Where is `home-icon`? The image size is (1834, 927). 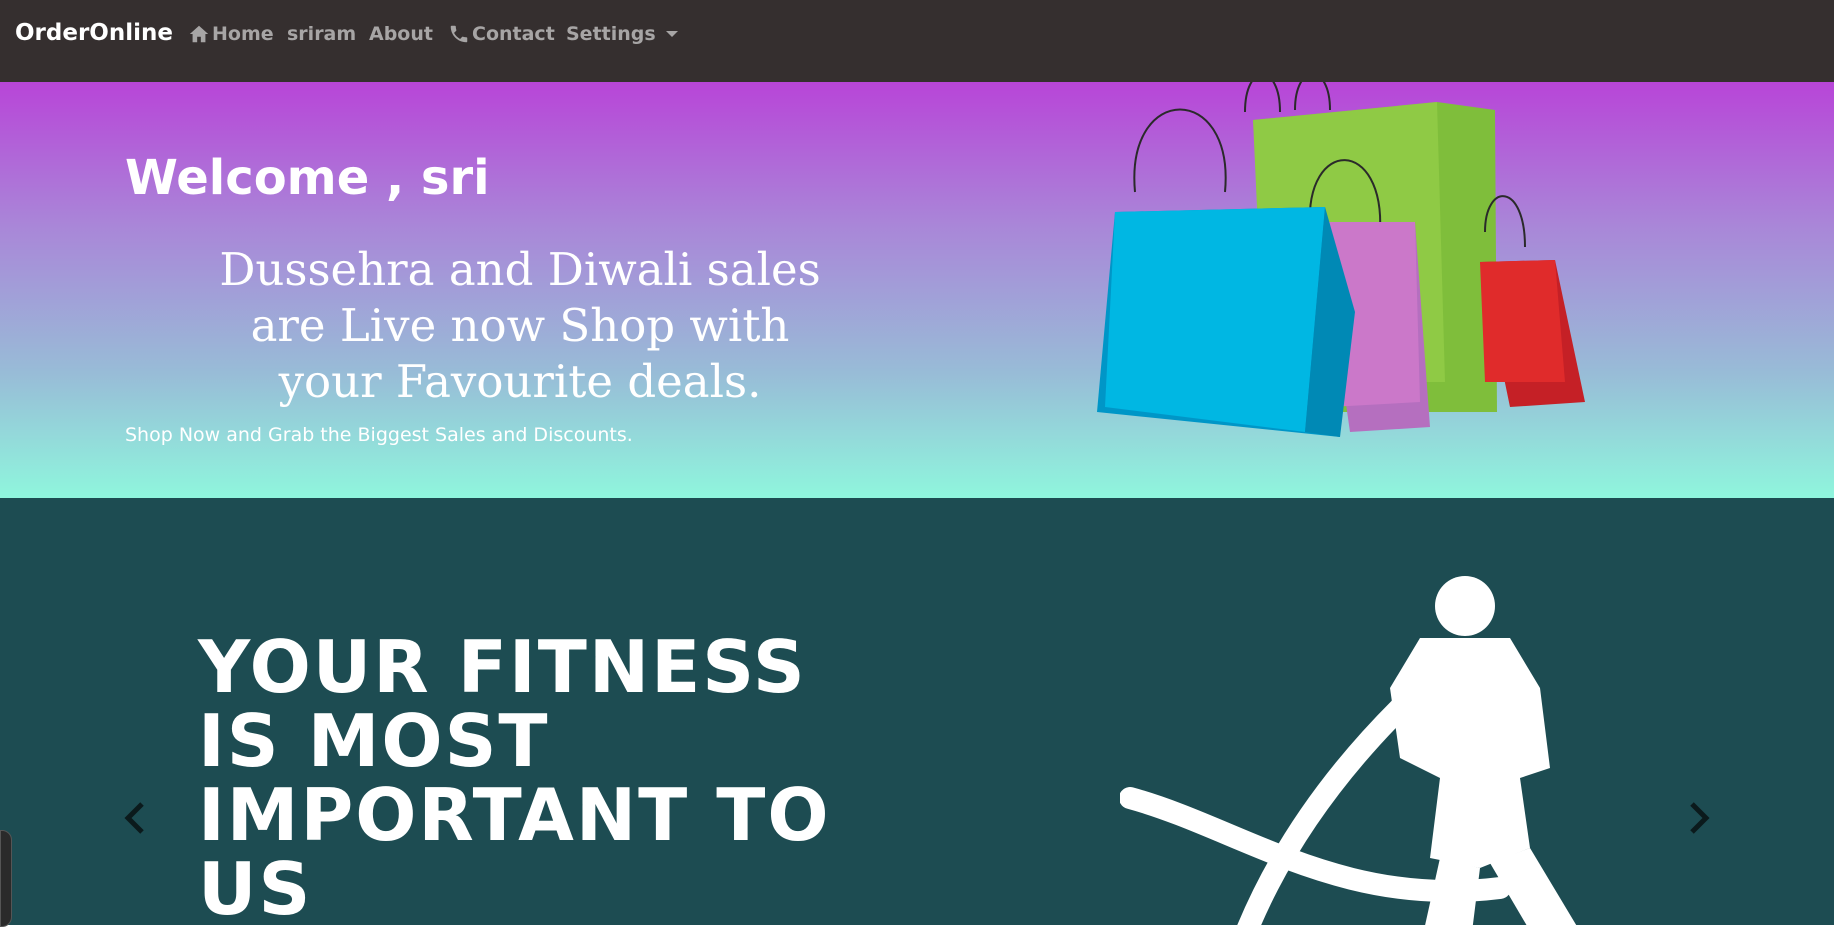 home-icon is located at coordinates (199, 34).